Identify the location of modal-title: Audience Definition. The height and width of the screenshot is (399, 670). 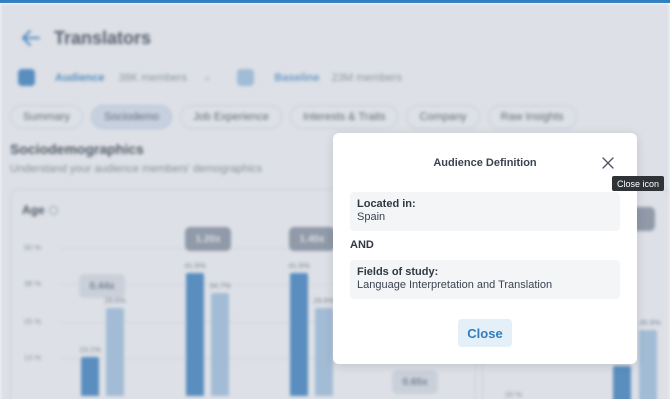
(485, 163).